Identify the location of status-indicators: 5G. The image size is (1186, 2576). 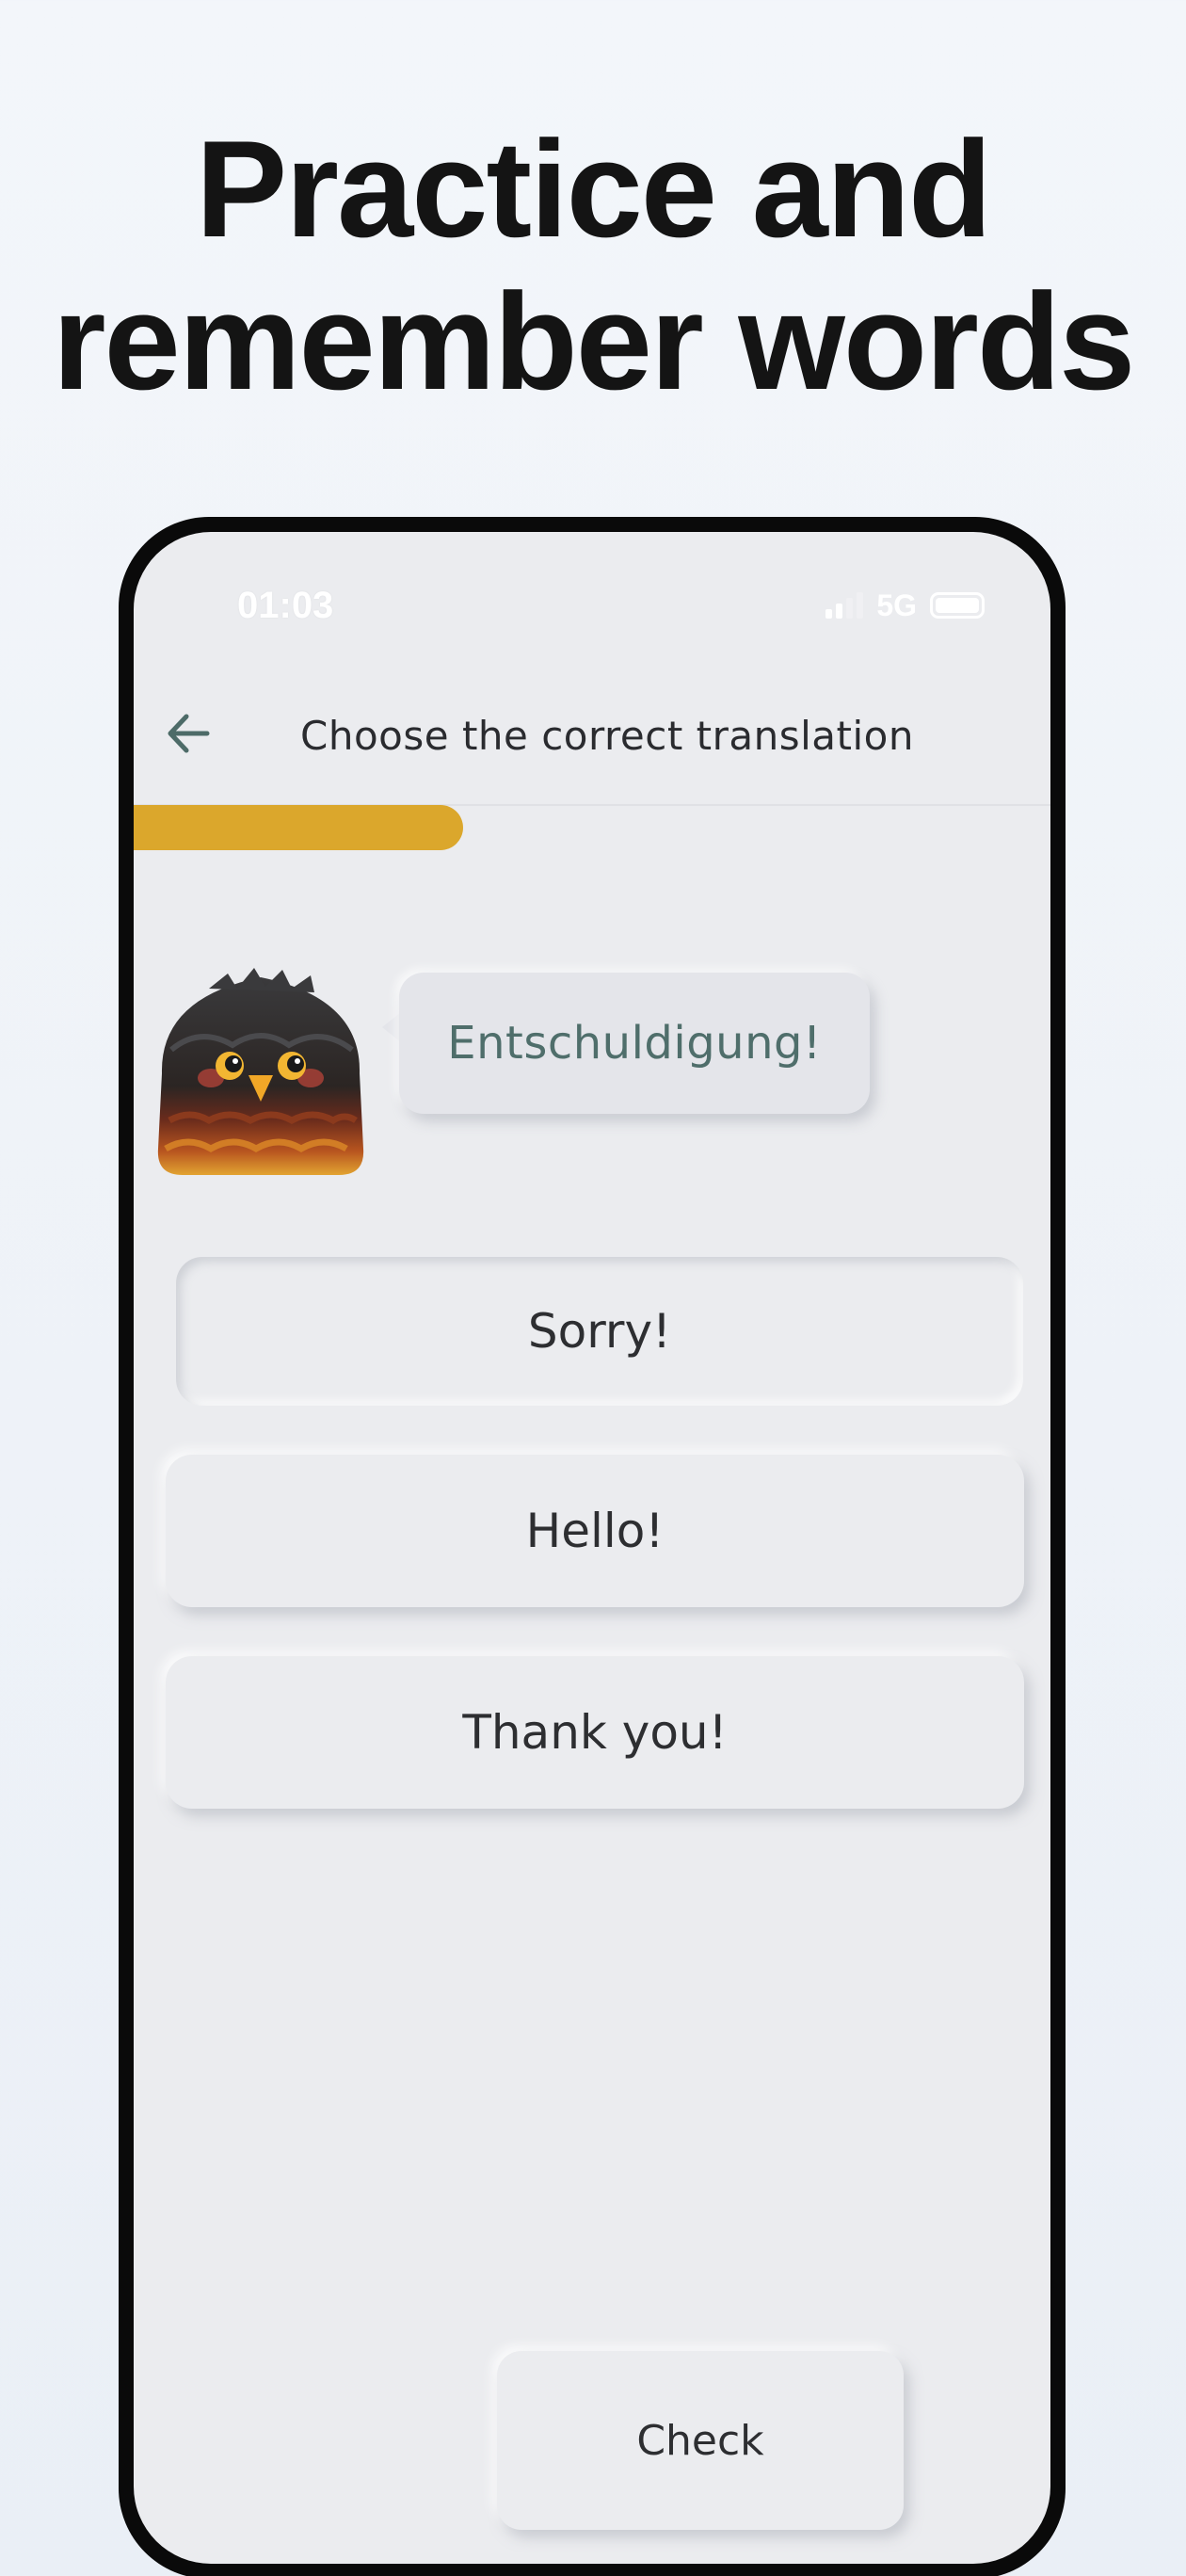
(905, 605).